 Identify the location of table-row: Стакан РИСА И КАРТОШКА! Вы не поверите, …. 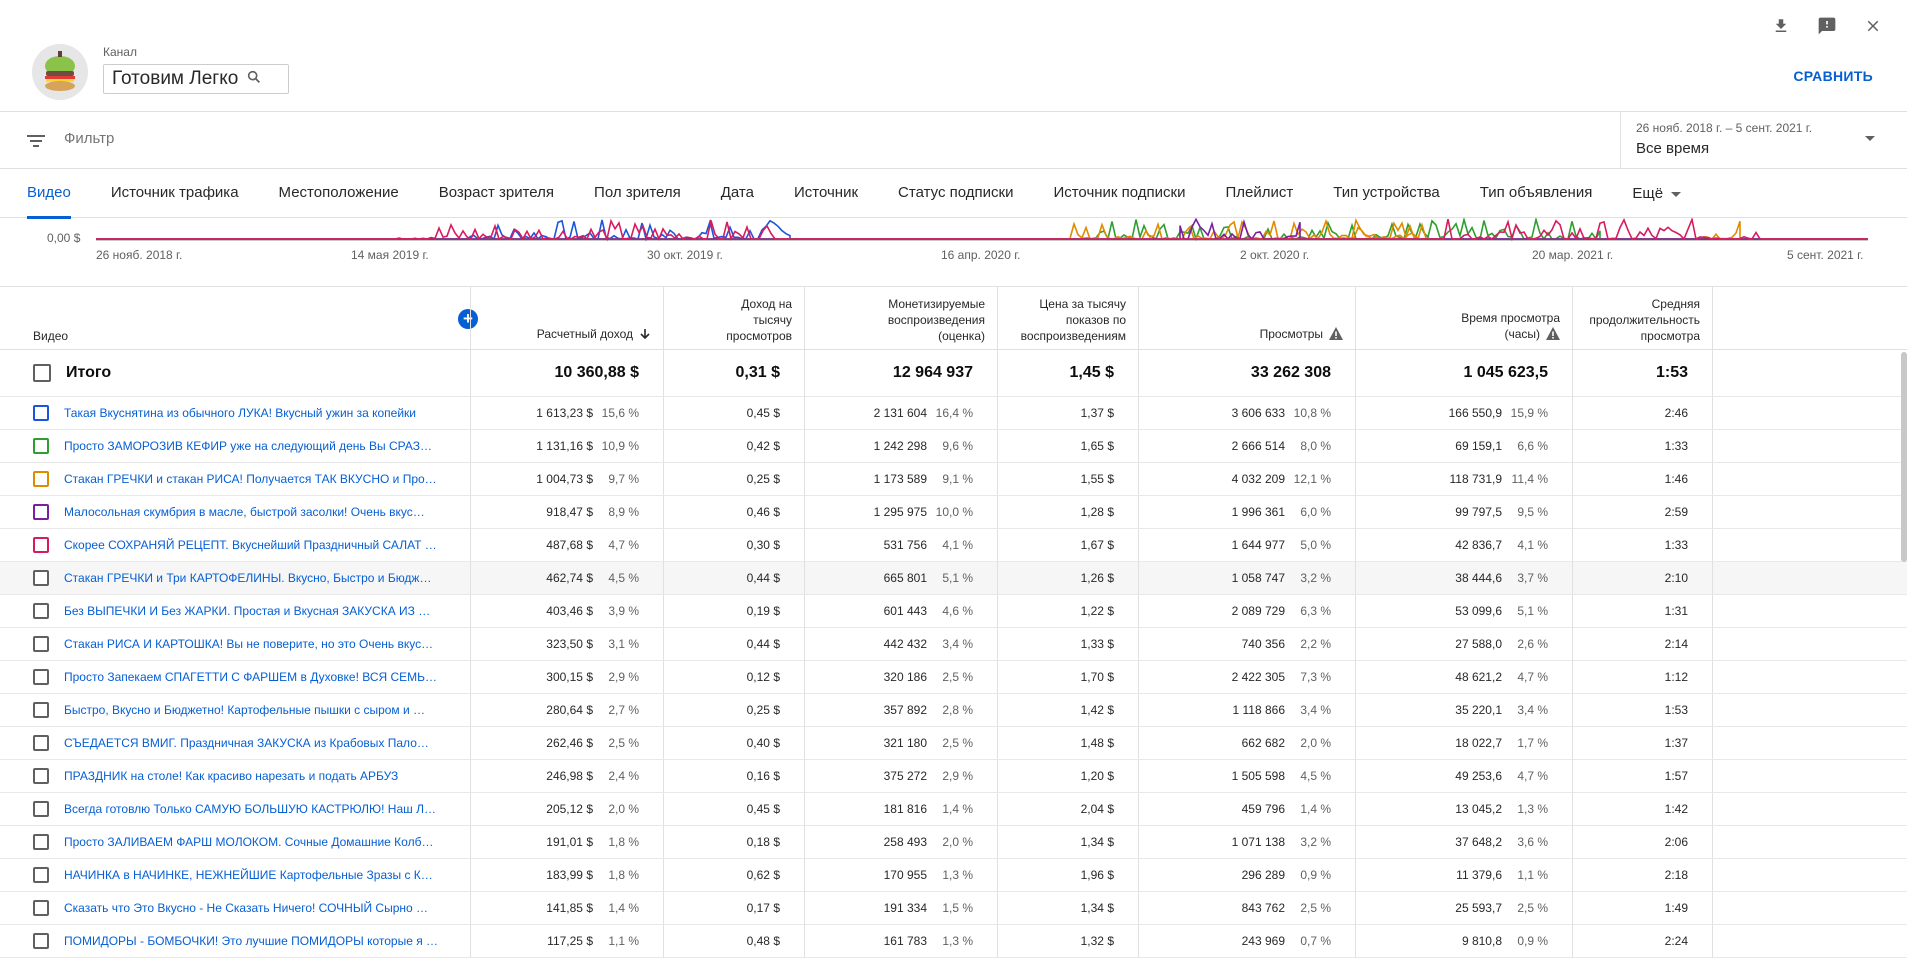
(953, 644).